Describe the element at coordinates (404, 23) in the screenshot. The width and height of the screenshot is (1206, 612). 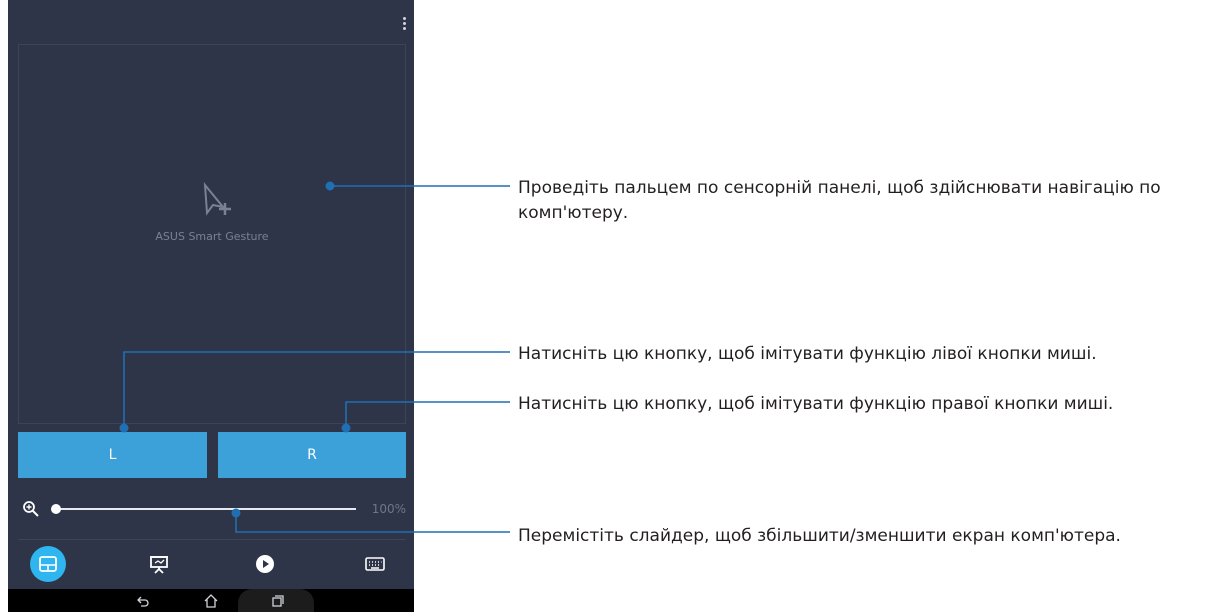
I see `overflow-menu-icon` at that location.